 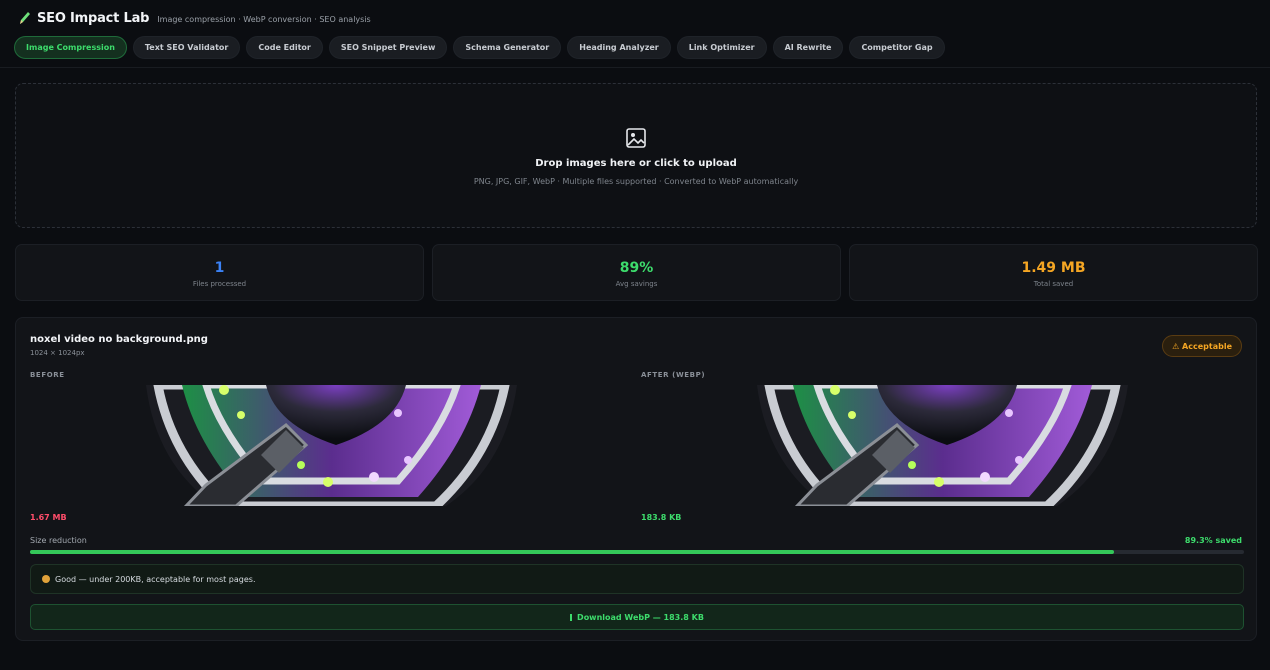 What do you see at coordinates (119, 339) in the screenshot?
I see `file-name: noxel video no background.png` at bounding box center [119, 339].